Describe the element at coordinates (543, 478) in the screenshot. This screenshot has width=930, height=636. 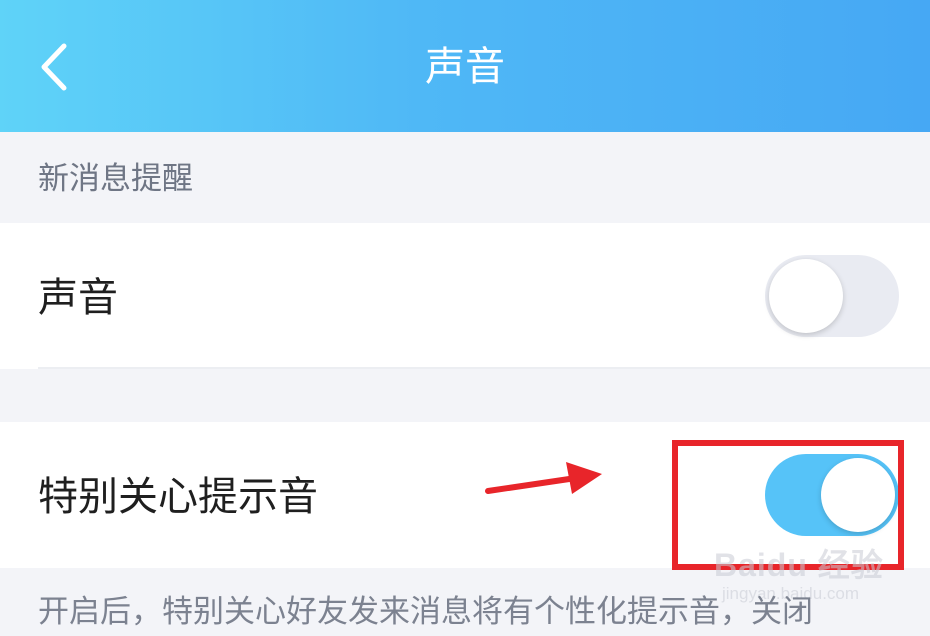
I see `annotation-arrow-icon` at that location.